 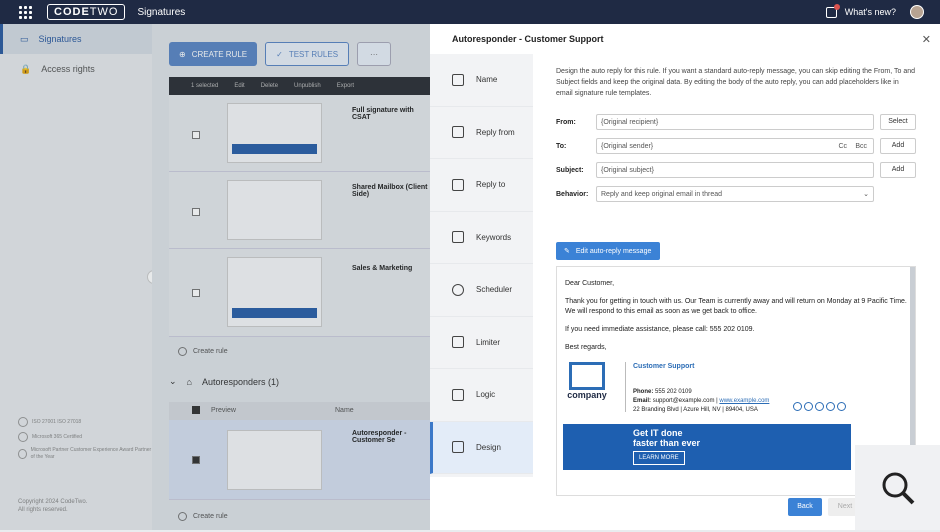 I want to click on codetwo-logo: CODETWO, so click(x=86, y=12).